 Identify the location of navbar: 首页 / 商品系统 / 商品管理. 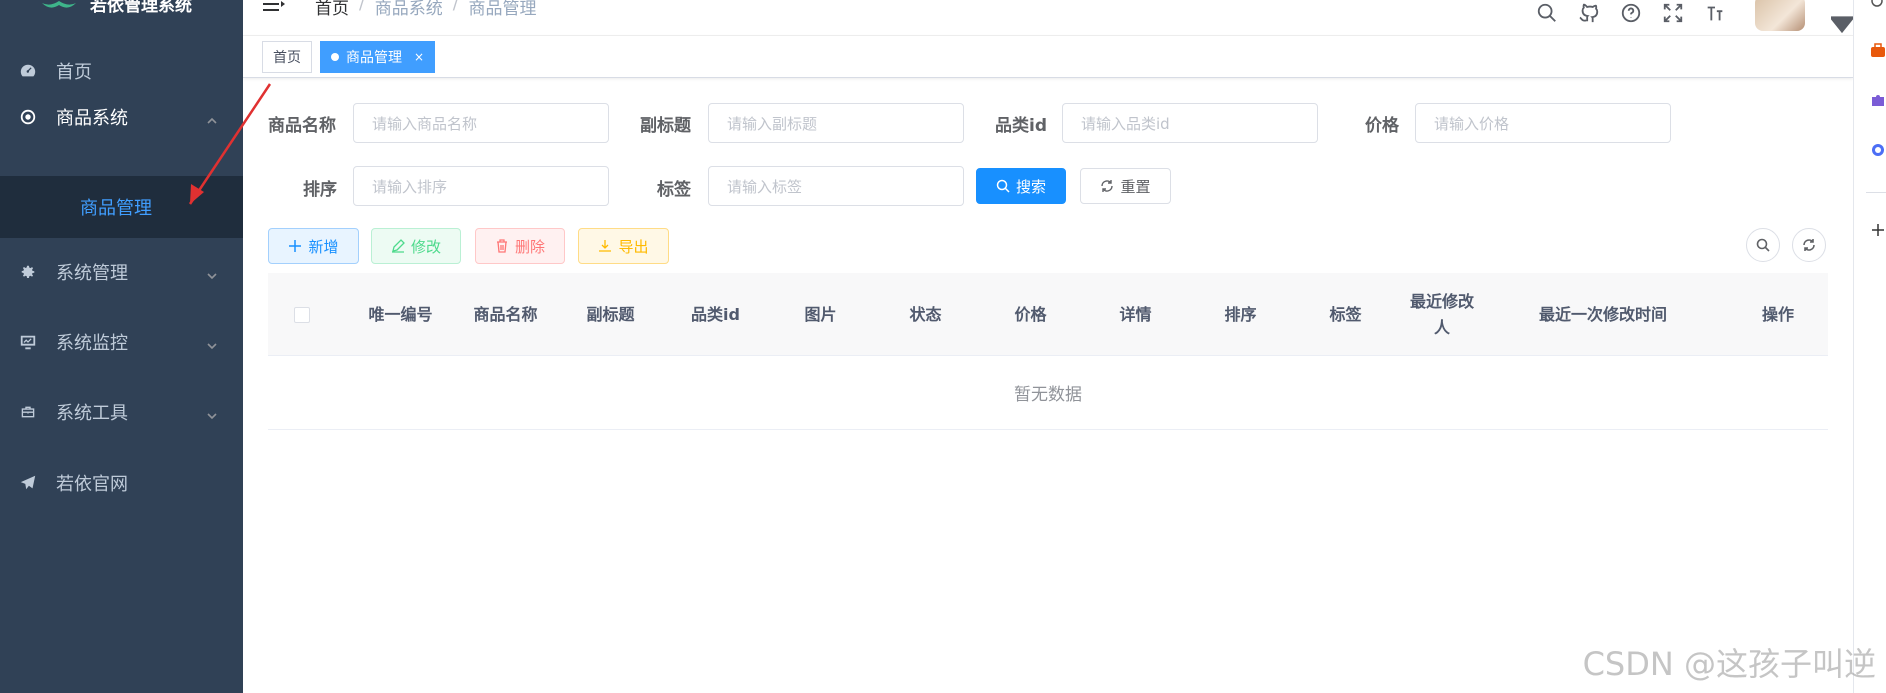
(1048, 18).